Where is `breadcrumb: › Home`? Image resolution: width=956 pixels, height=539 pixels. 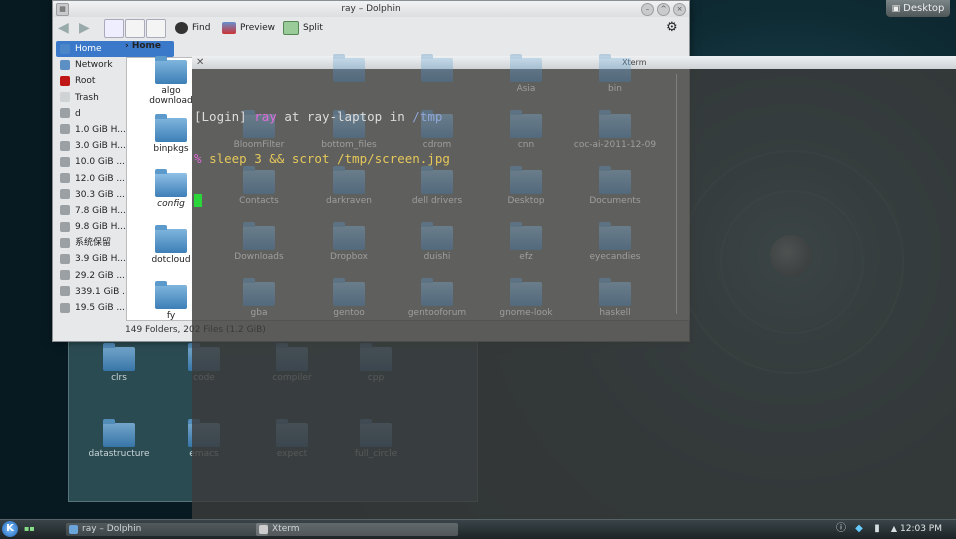 breadcrumb: › Home is located at coordinates (143, 46).